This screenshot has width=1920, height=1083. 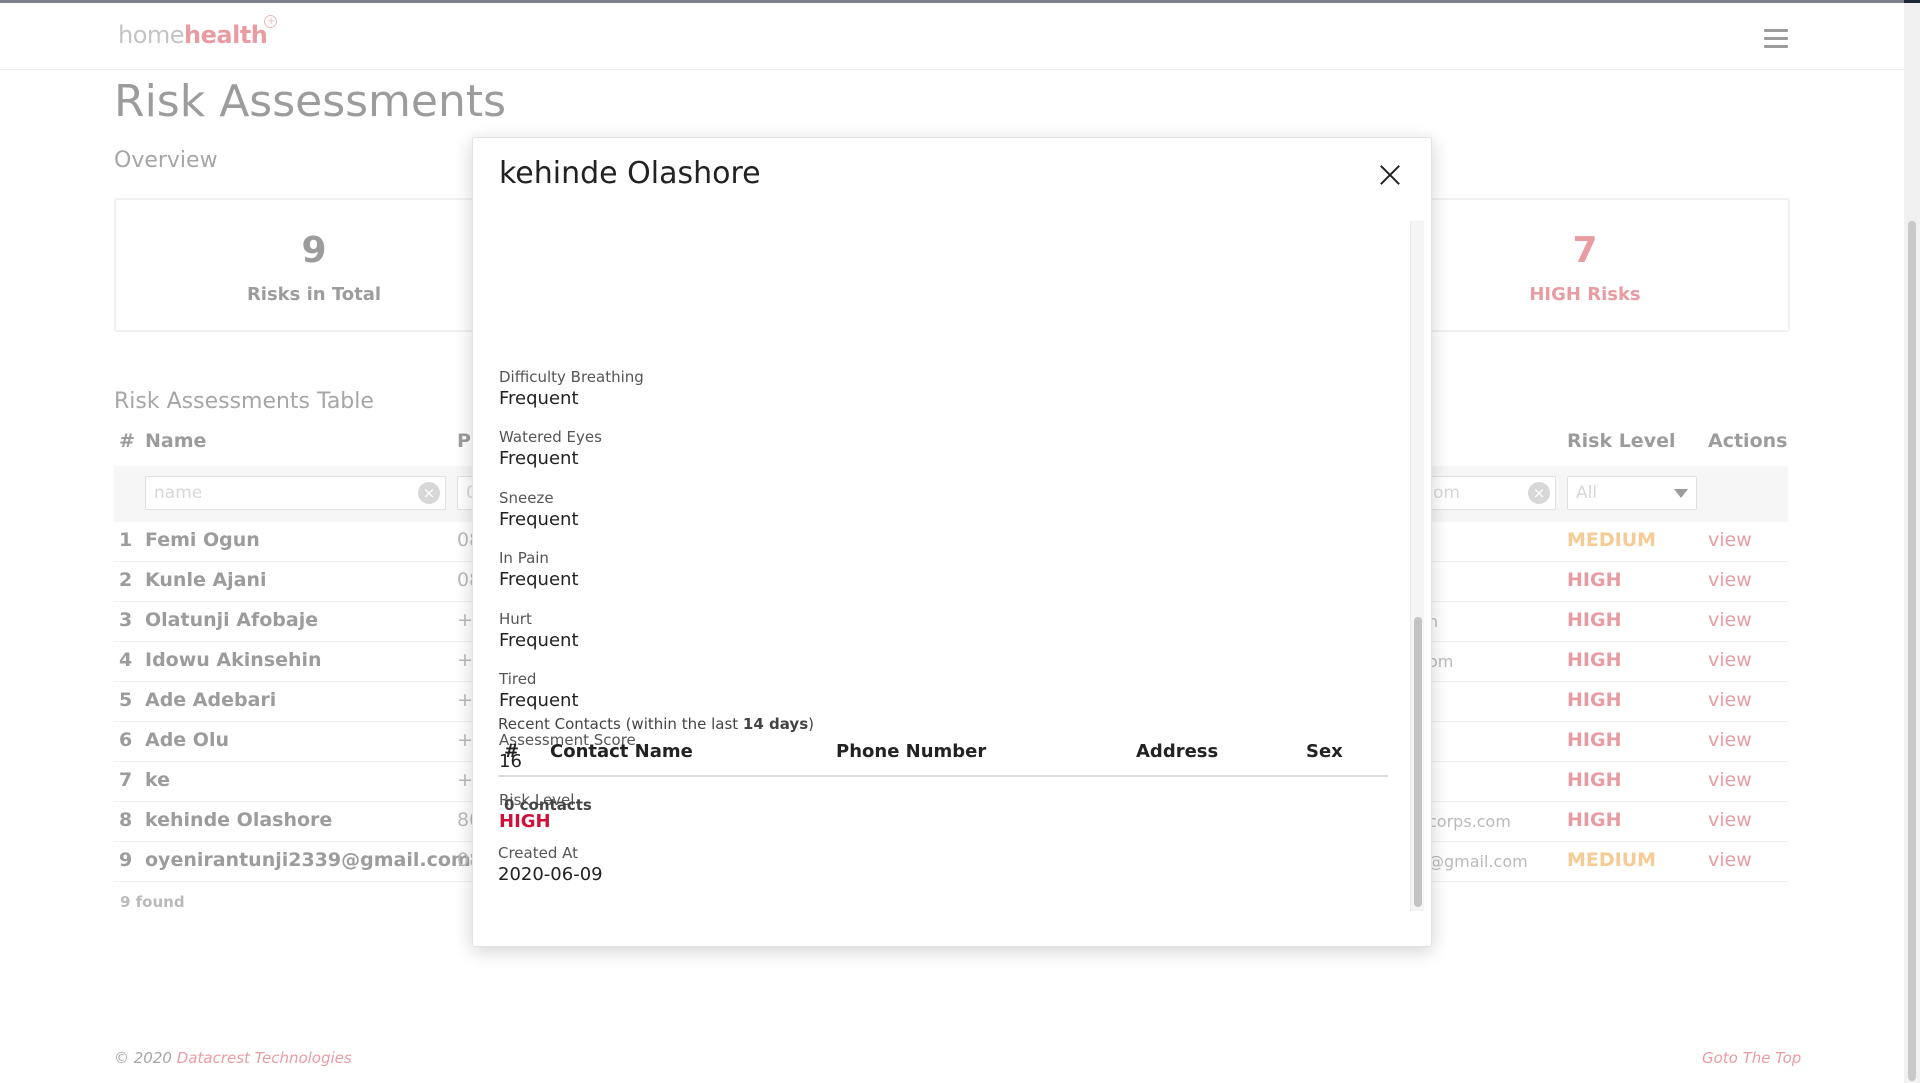 I want to click on field-sneeze: Sneeze Frequent, so click(x=539, y=509).